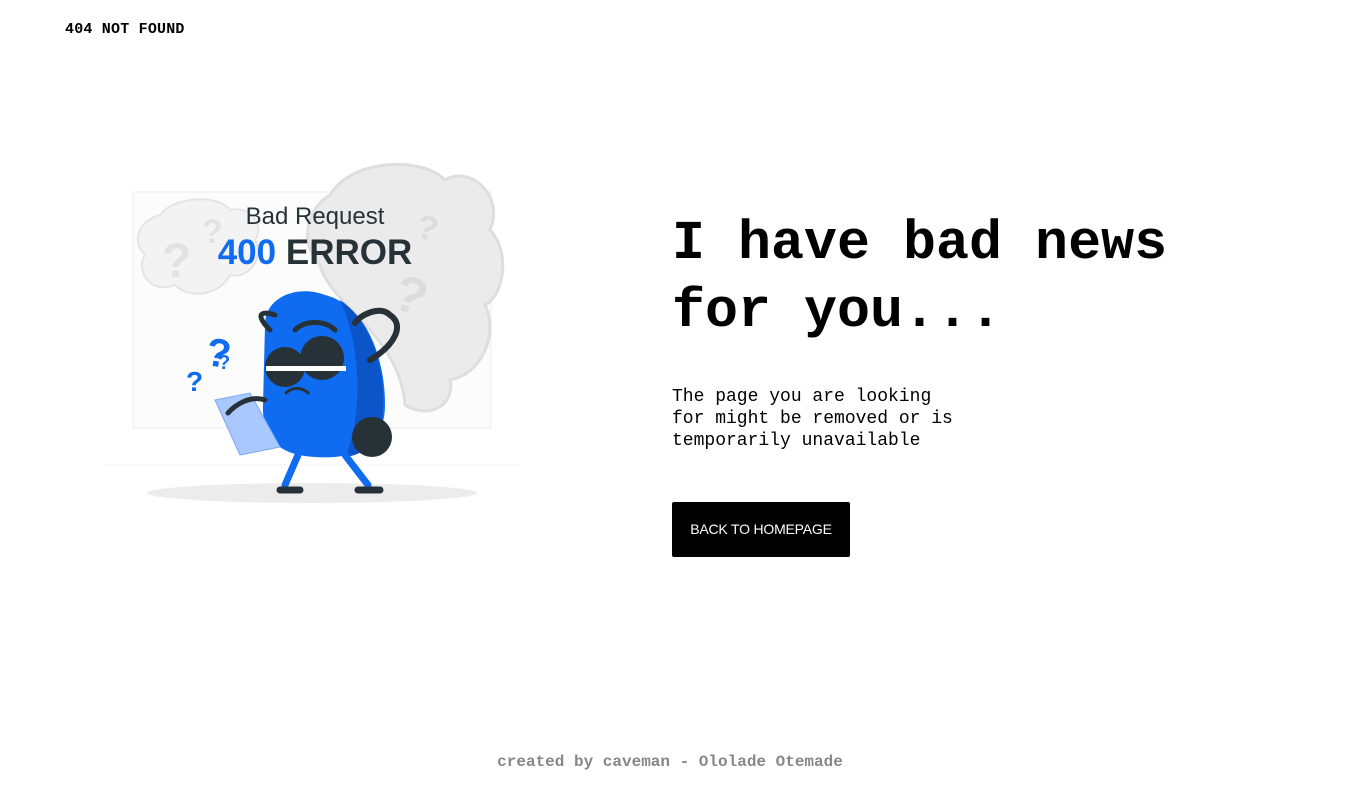 The image size is (1363, 789). What do you see at coordinates (349, 252) in the screenshot?
I see `illustration-error-word: ERROR` at bounding box center [349, 252].